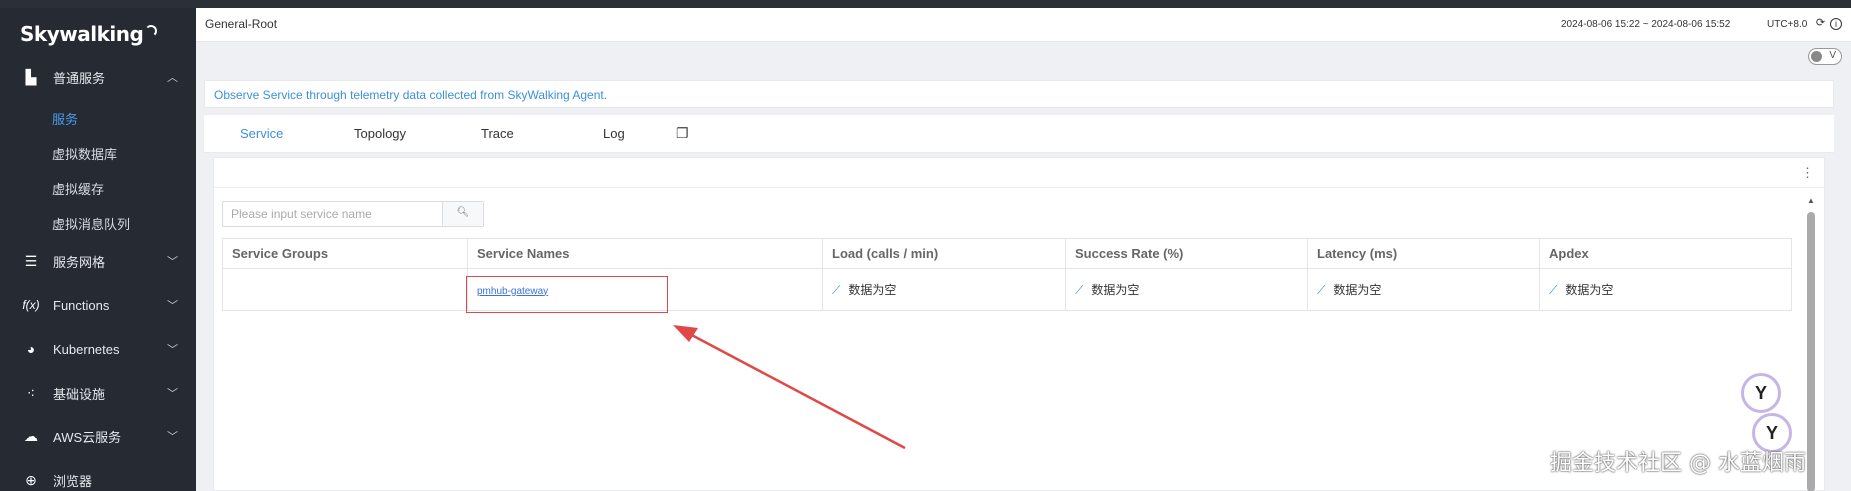  I want to click on toggle-knob, so click(1816, 56).